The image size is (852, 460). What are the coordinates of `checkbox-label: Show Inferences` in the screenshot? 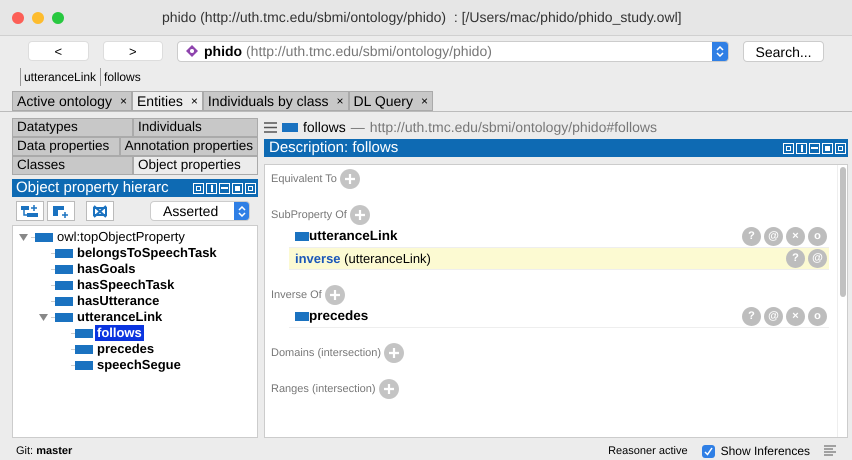 It's located at (765, 451).